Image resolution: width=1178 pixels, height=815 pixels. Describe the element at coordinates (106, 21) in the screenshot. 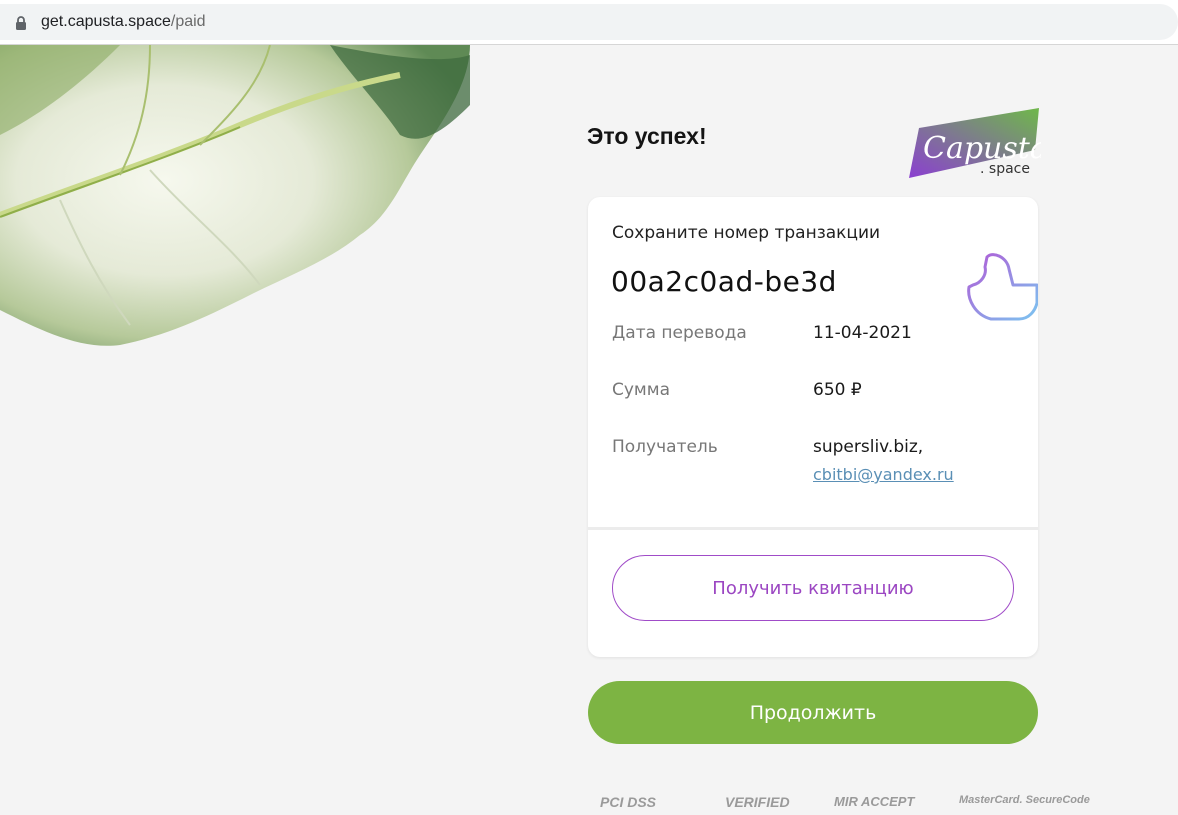

I see `url-host: get.capusta.space` at that location.